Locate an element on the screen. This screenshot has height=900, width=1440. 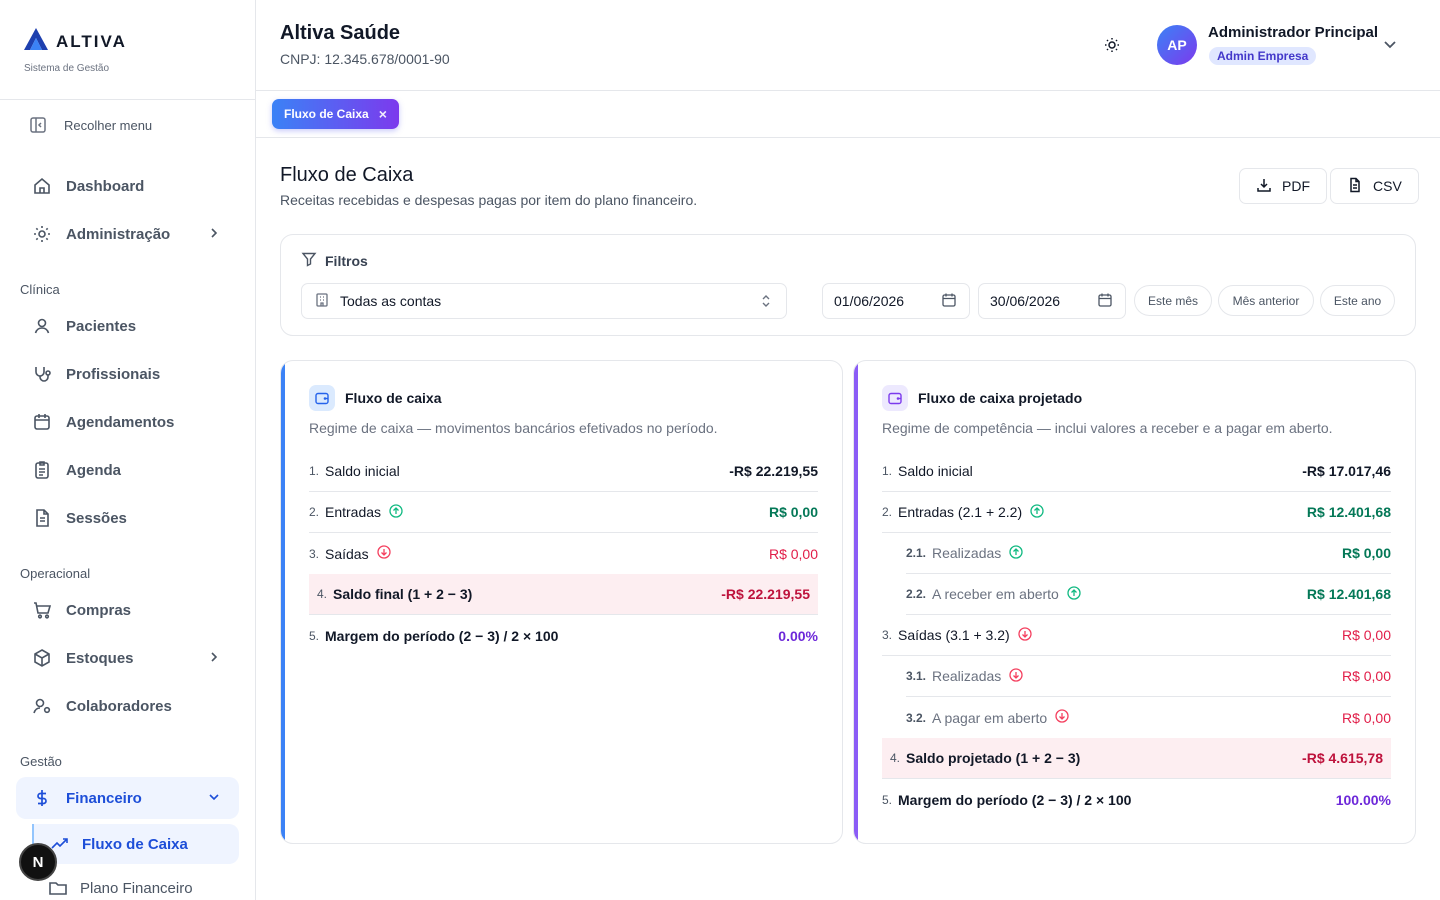
filters-title: Filtros is located at coordinates (334, 260).